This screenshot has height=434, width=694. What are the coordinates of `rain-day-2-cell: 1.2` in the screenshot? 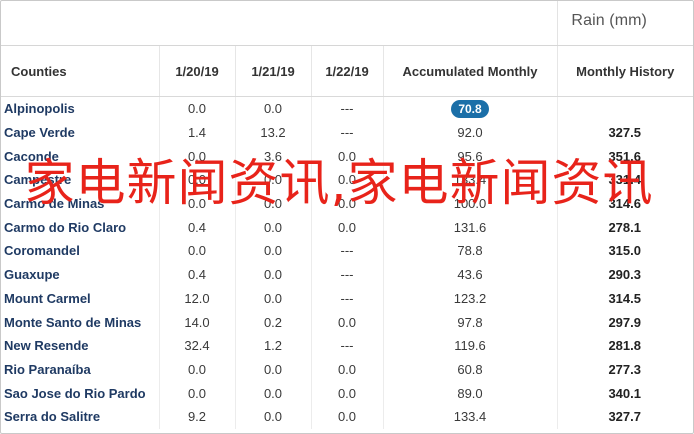 It's located at (272, 345).